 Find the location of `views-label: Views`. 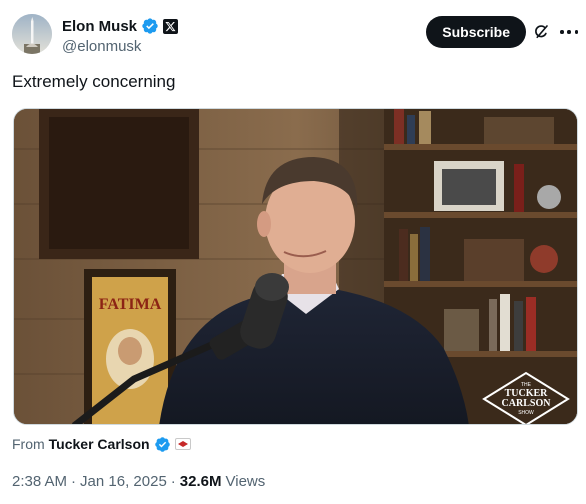

views-label: Views is located at coordinates (245, 481).